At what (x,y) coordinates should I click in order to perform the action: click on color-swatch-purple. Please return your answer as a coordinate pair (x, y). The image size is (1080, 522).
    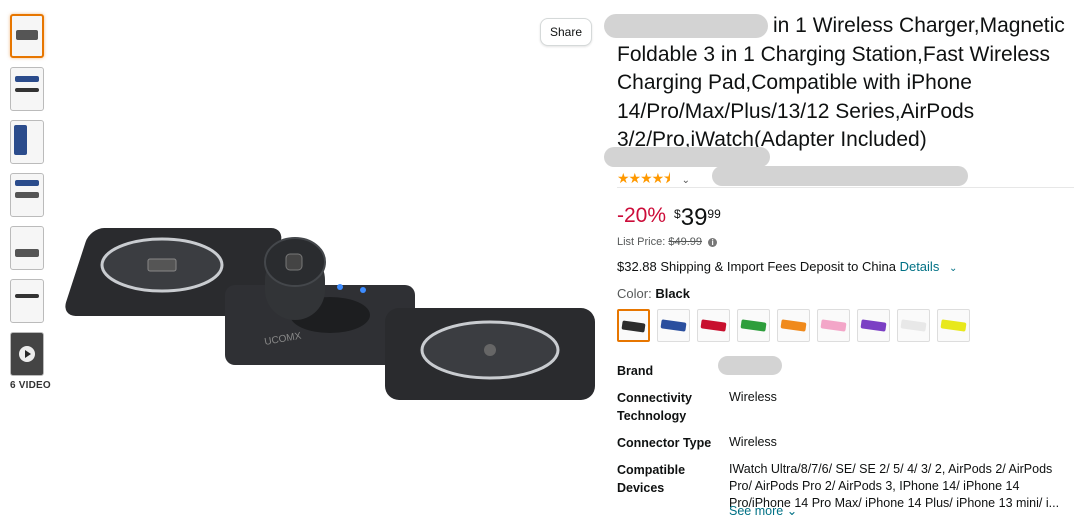
    Looking at the image, I should click on (873, 325).